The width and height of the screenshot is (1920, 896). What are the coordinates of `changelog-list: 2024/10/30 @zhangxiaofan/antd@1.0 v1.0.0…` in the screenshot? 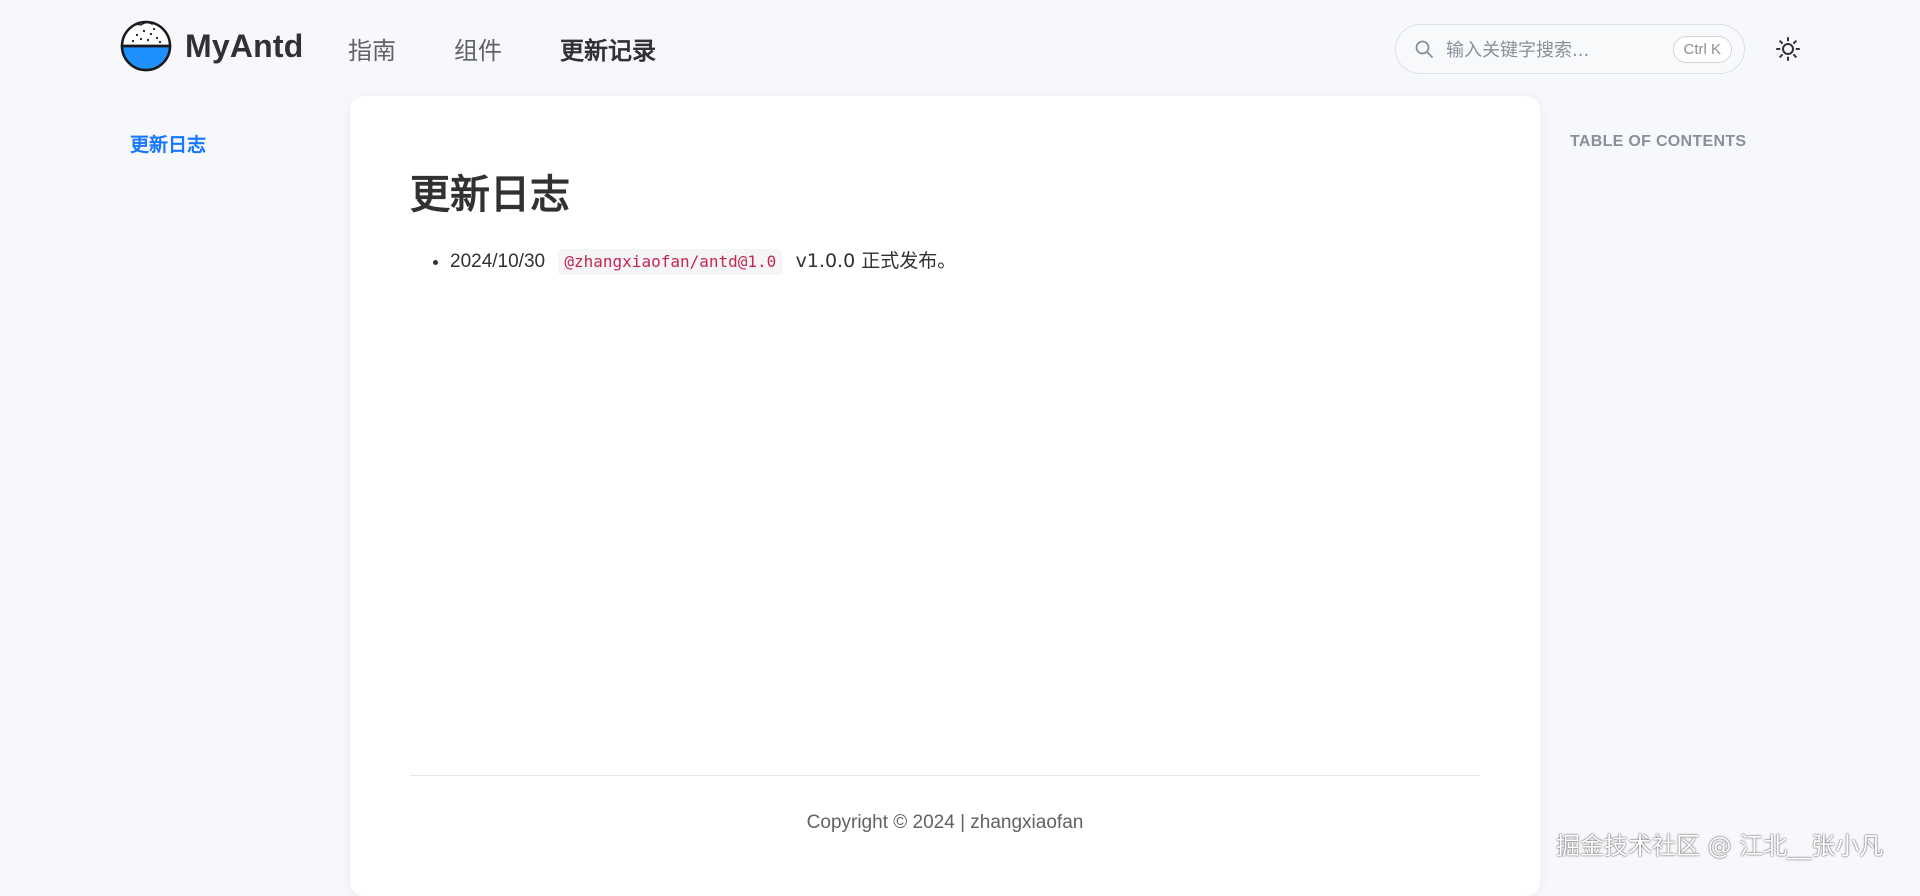 It's located at (683, 261).